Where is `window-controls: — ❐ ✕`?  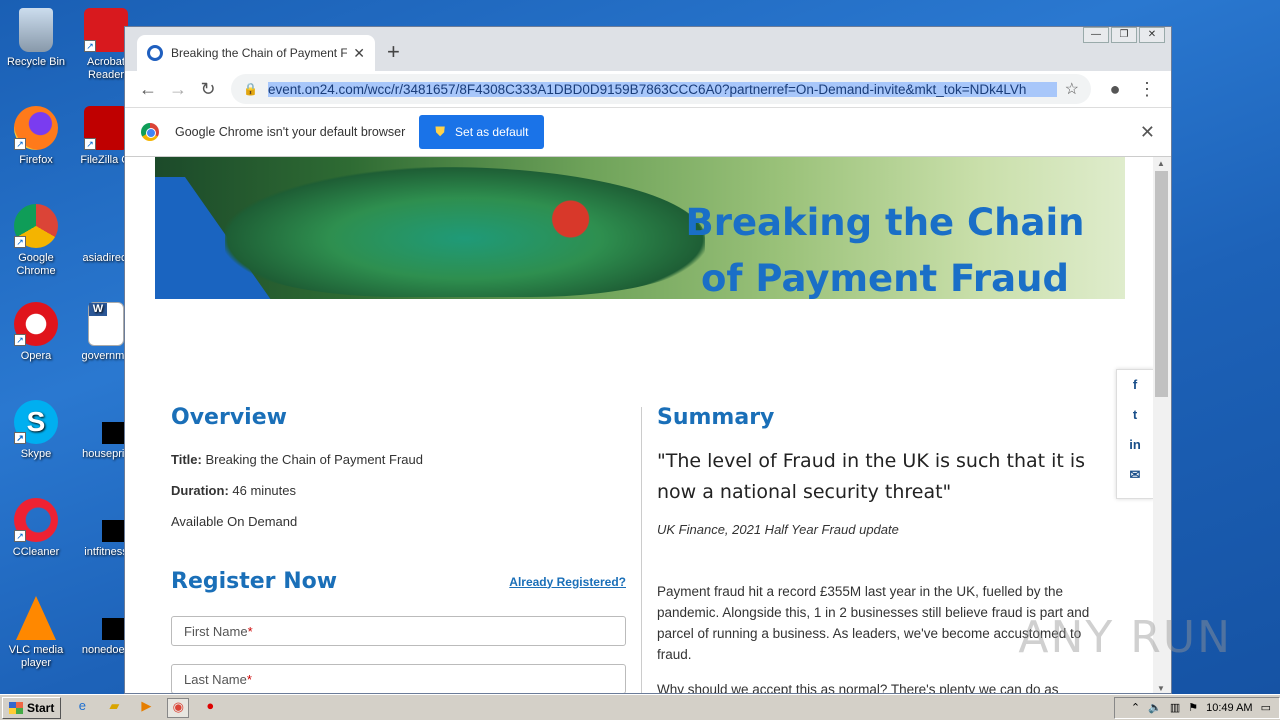
window-controls: — ❐ ✕ is located at coordinates (1123, 35).